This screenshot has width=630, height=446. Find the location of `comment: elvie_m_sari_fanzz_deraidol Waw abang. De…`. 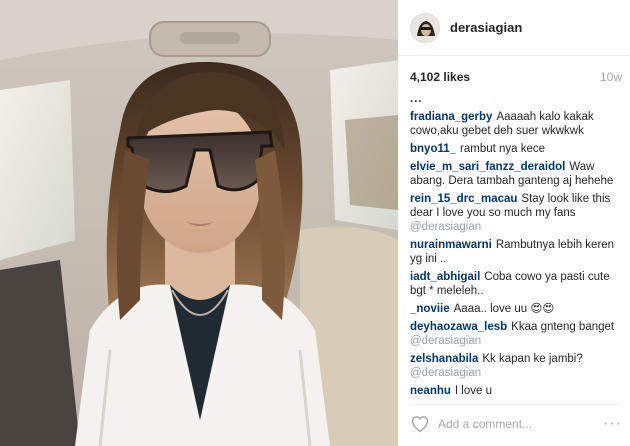

comment: elvie_m_sari_fanzz_deraidol Waw abang. De… is located at coordinates (516, 174).